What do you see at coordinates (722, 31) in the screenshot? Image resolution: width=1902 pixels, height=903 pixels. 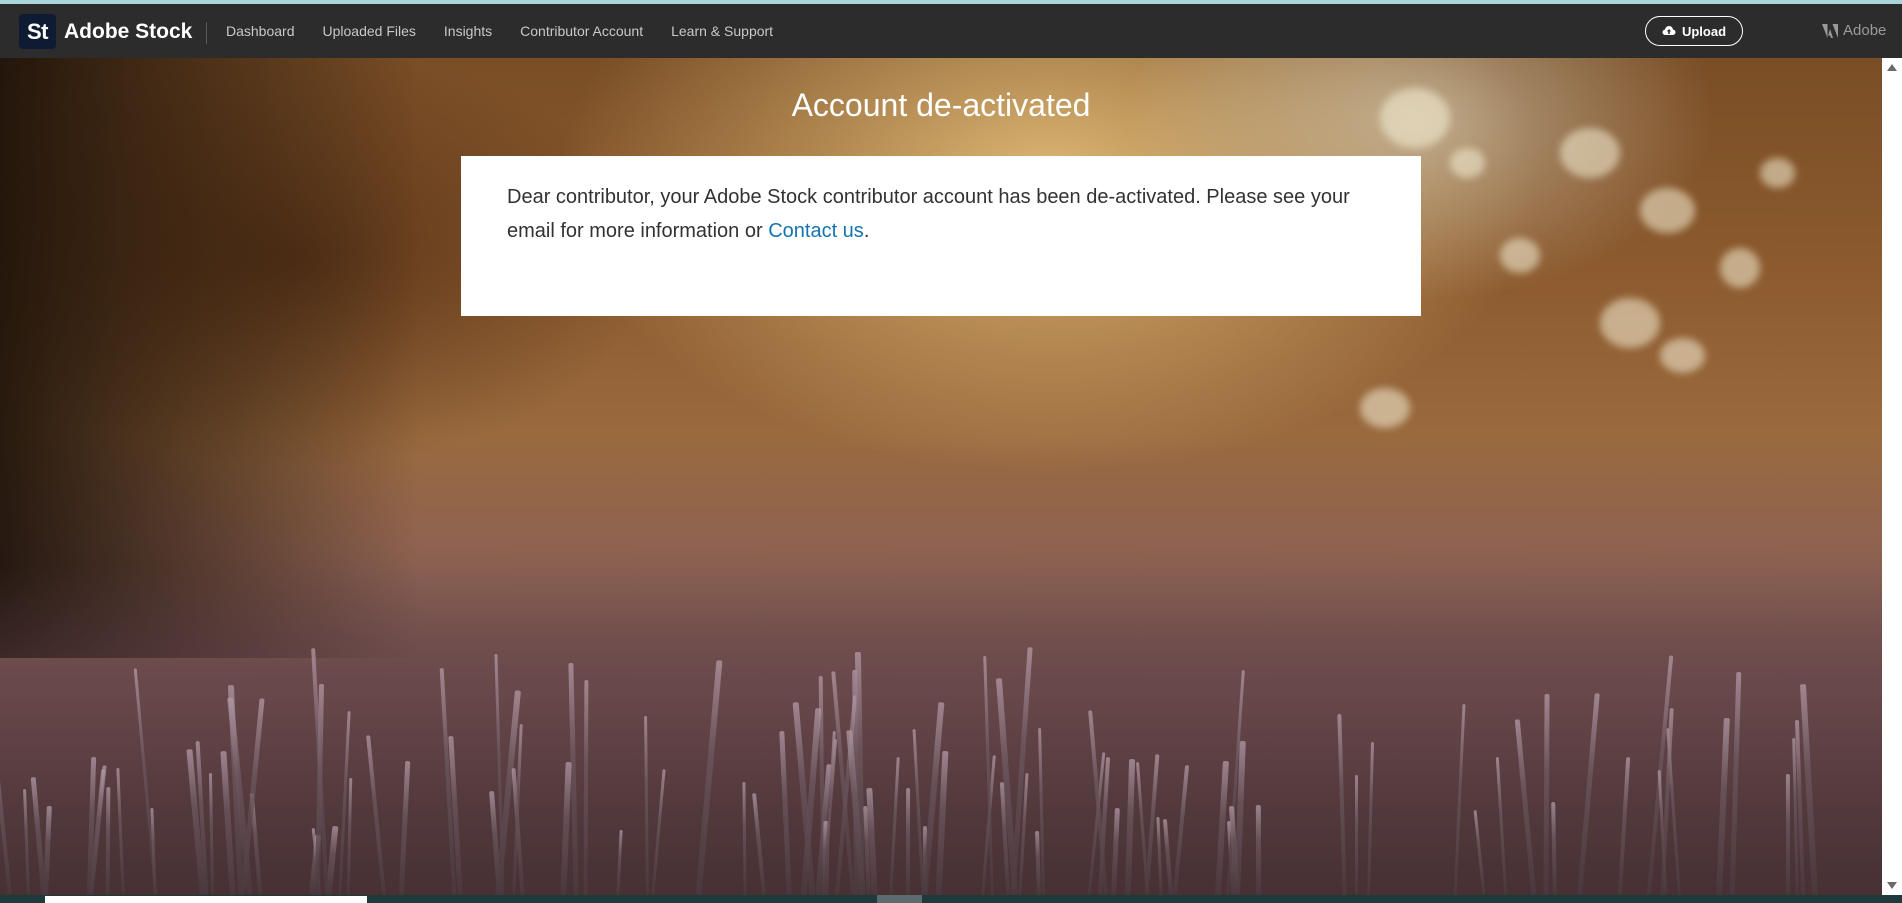 I see `nav-learn-support: Learn & Support` at bounding box center [722, 31].